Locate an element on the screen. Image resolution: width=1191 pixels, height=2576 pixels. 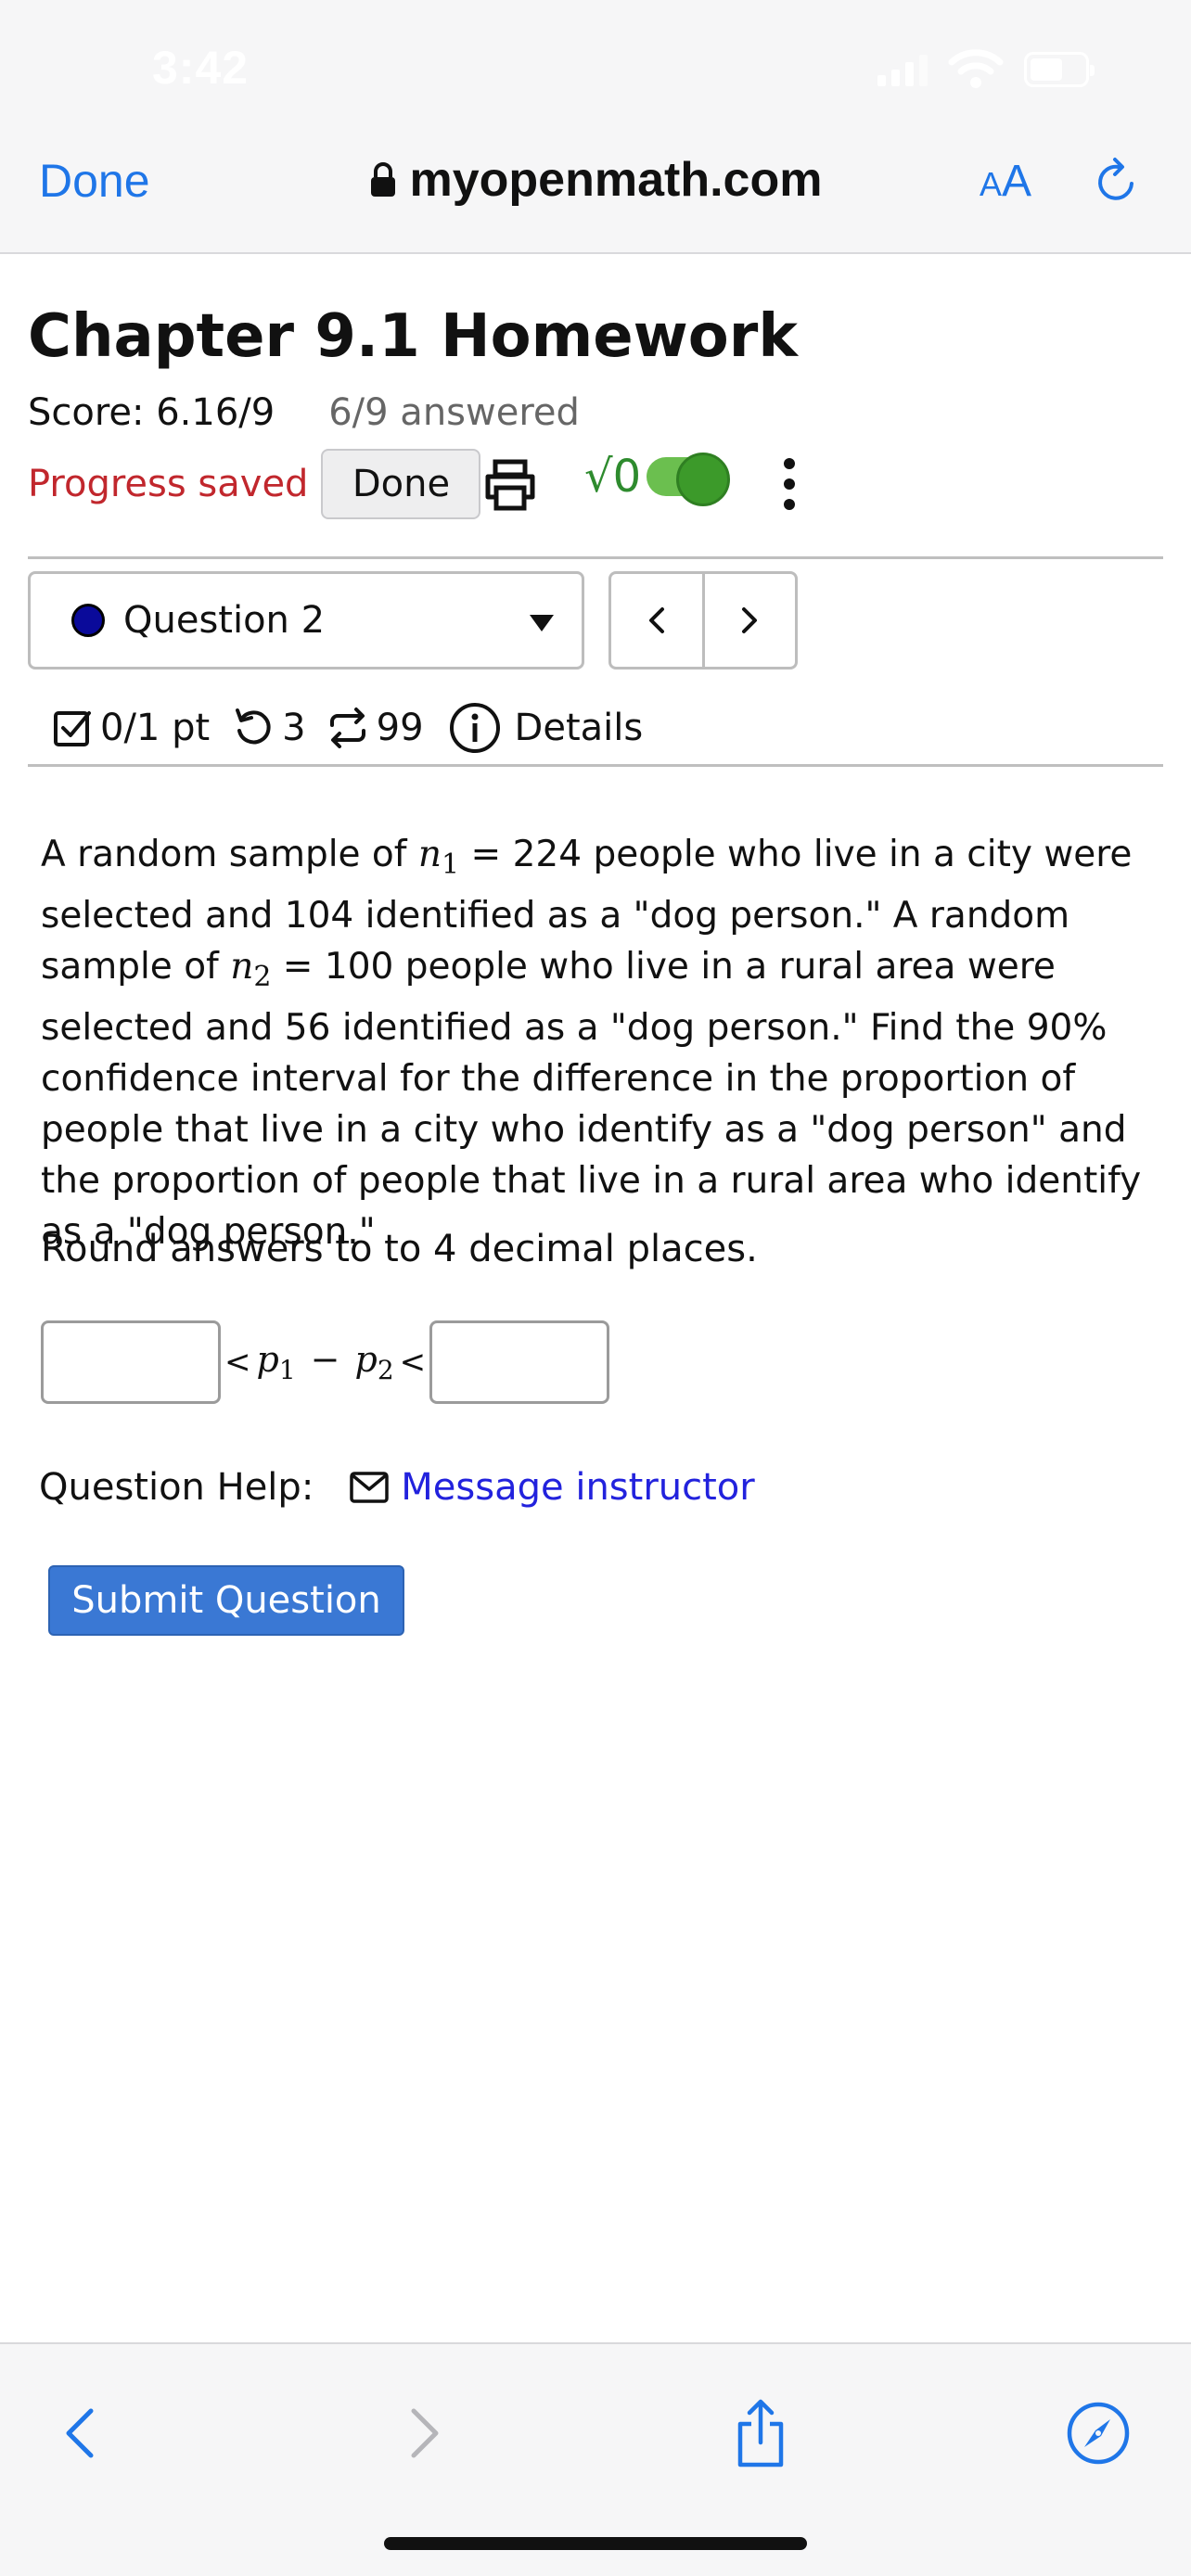
dropdown-caret-icon is located at coordinates (542, 623).